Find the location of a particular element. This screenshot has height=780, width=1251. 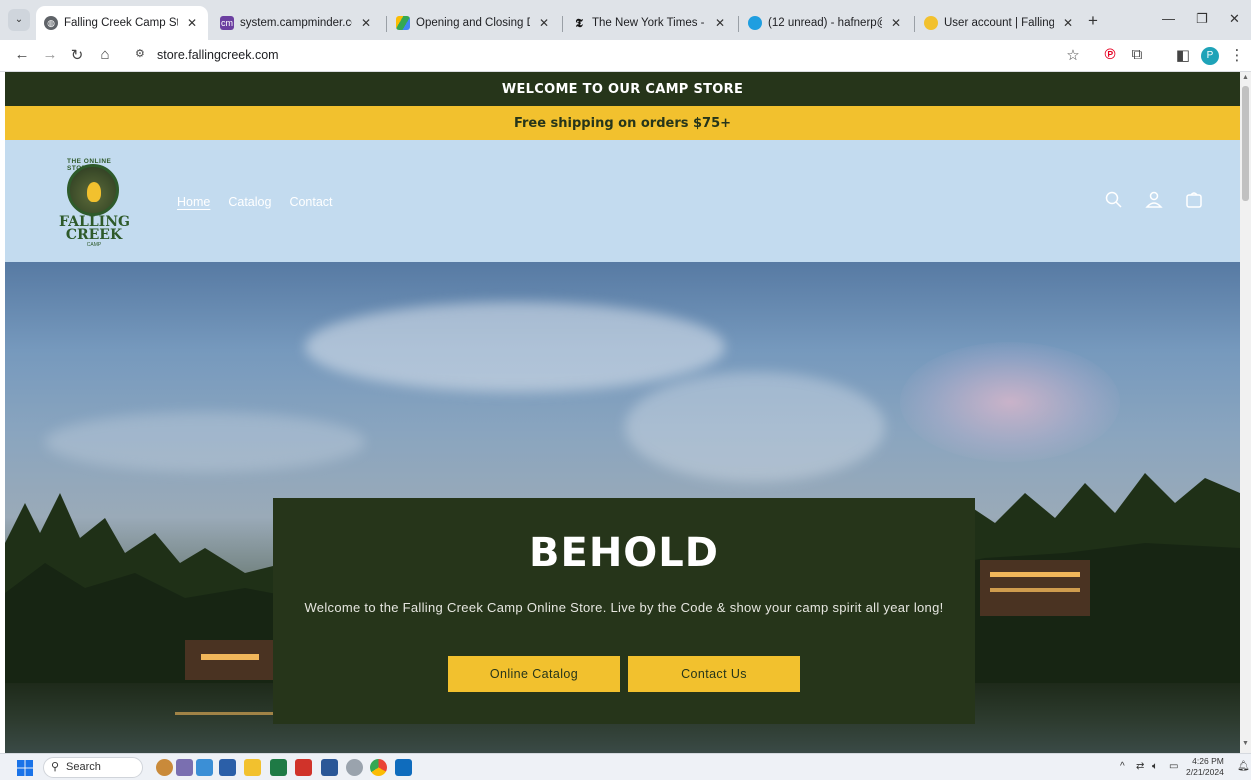

scroll-thumb is located at coordinates (1245, 143).